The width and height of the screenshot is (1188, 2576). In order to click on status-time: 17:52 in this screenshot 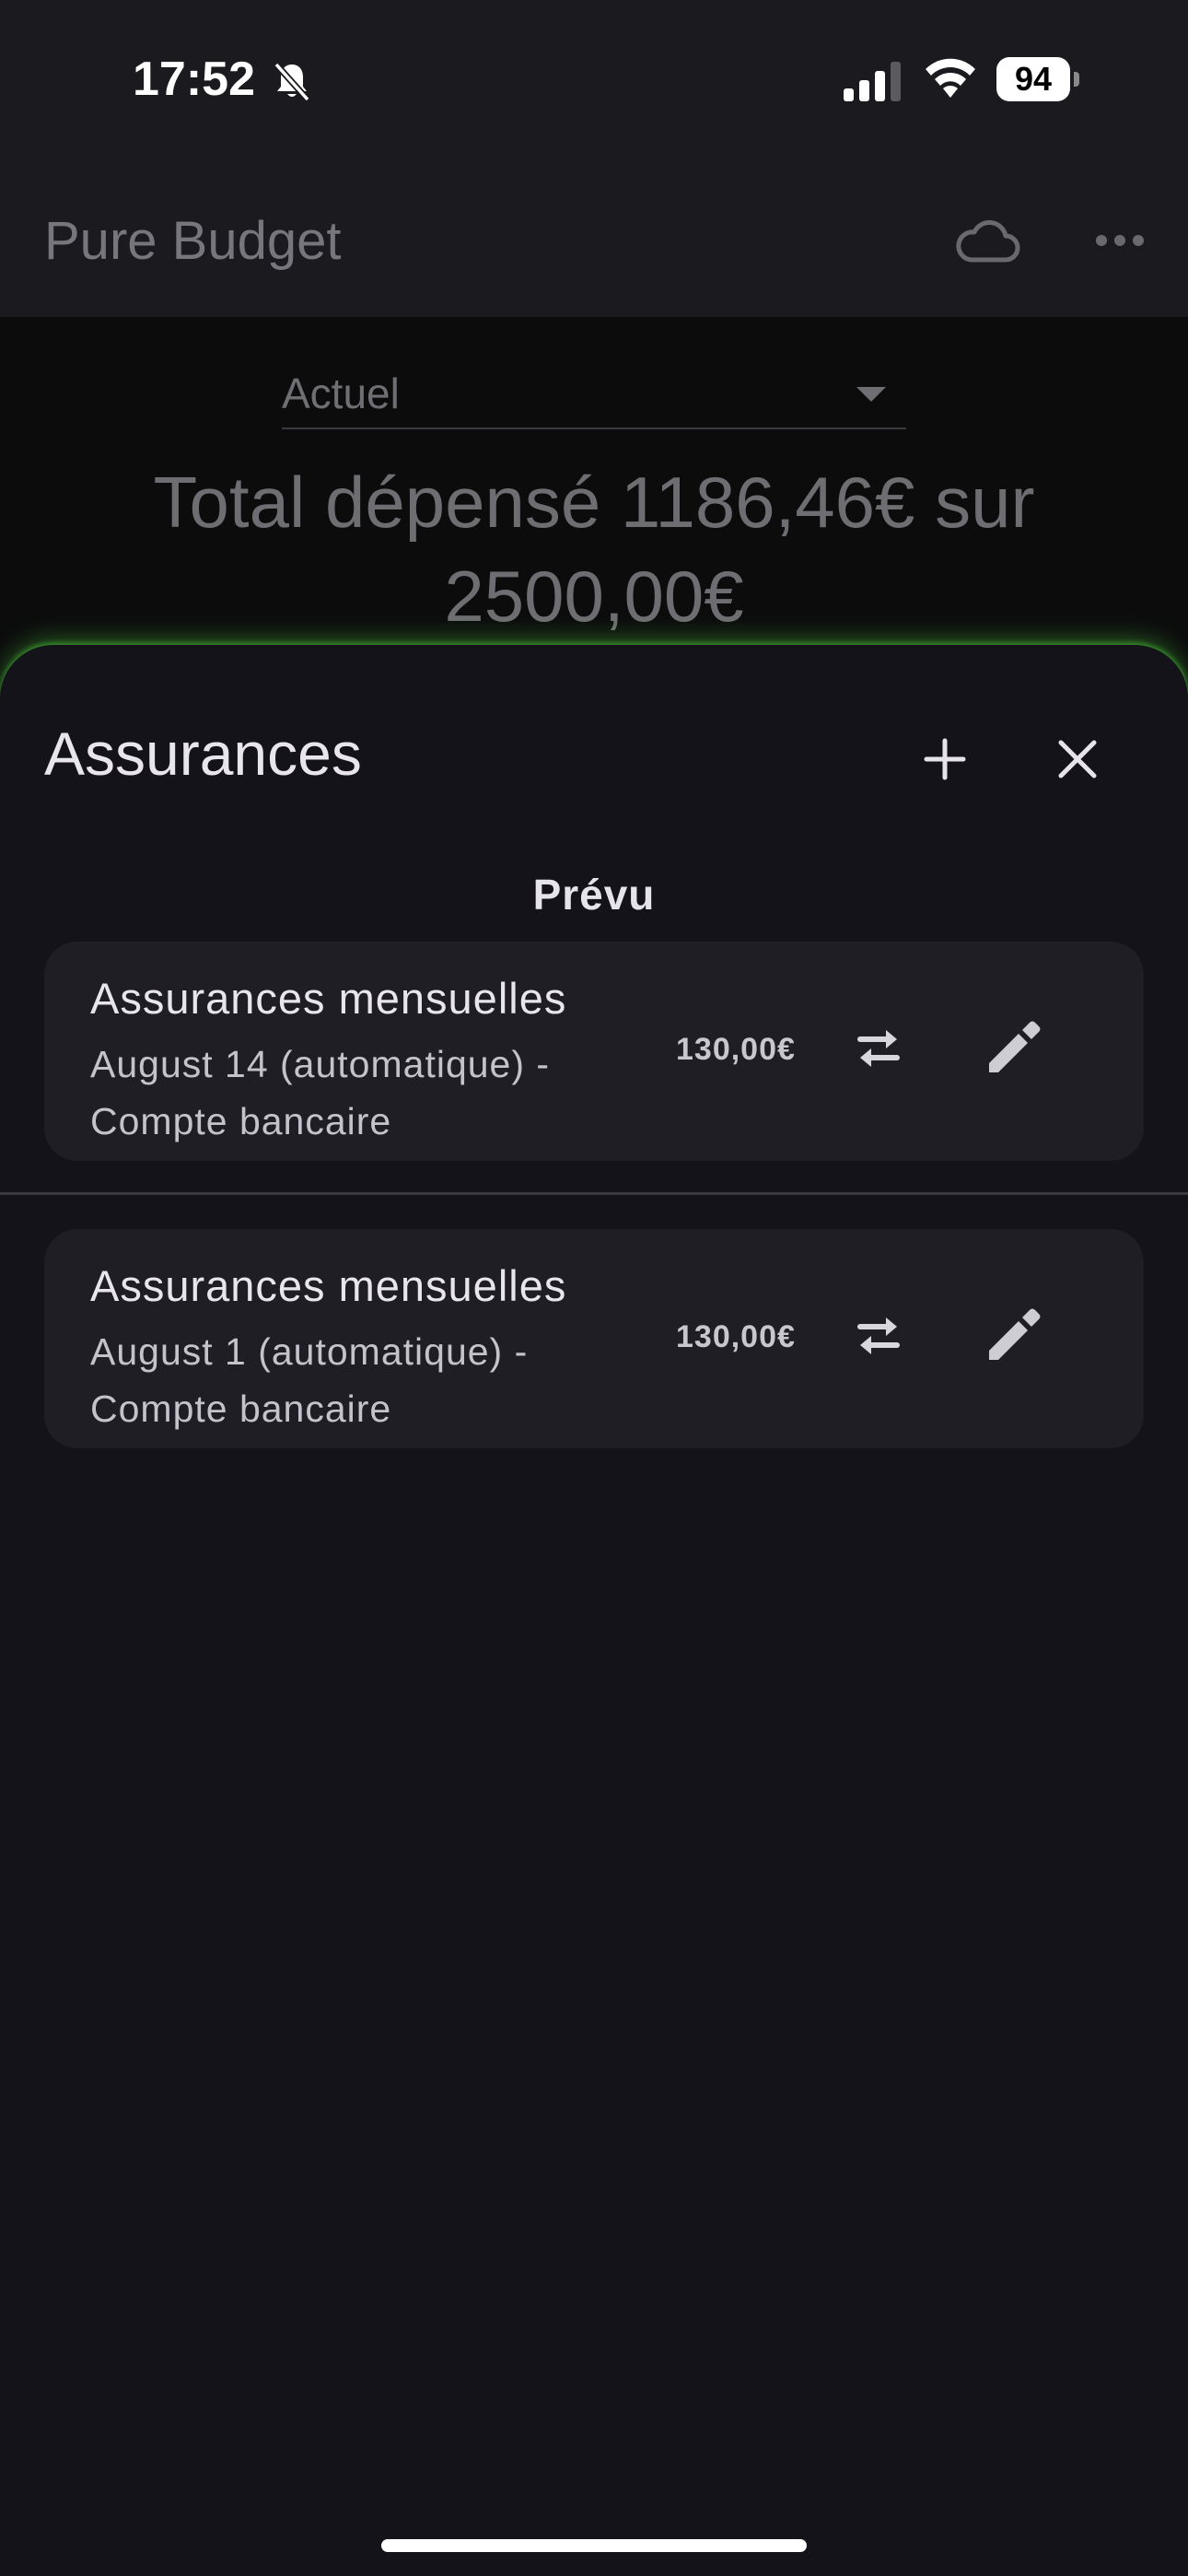, I will do `click(194, 79)`.